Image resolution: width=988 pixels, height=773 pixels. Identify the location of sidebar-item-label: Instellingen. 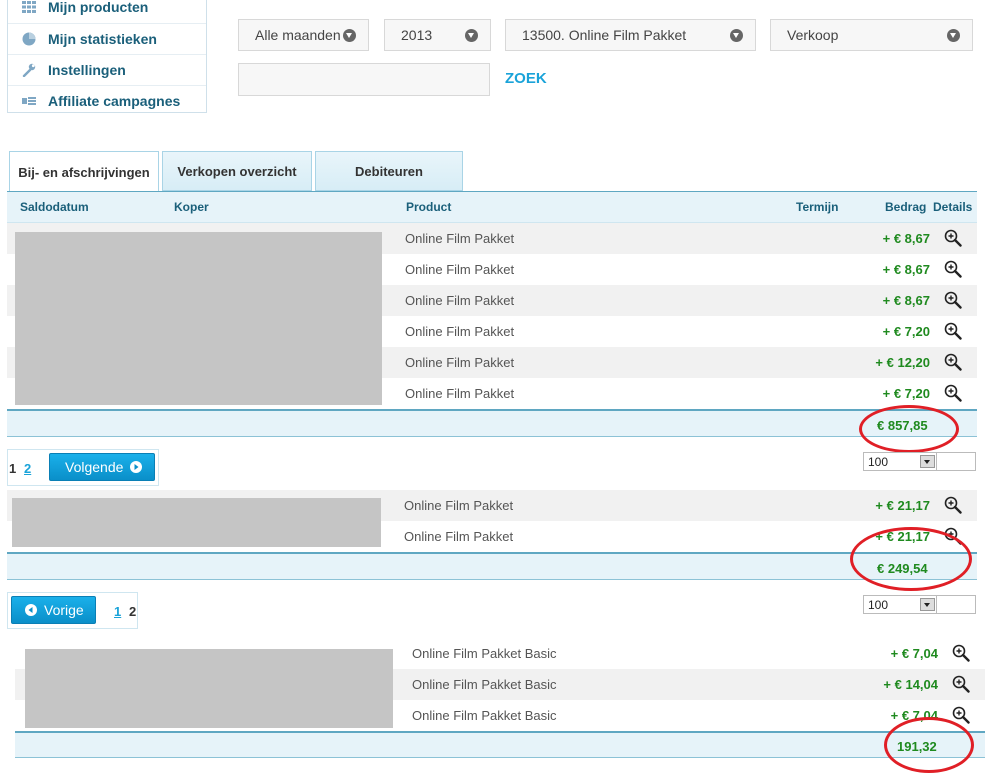
(87, 70).